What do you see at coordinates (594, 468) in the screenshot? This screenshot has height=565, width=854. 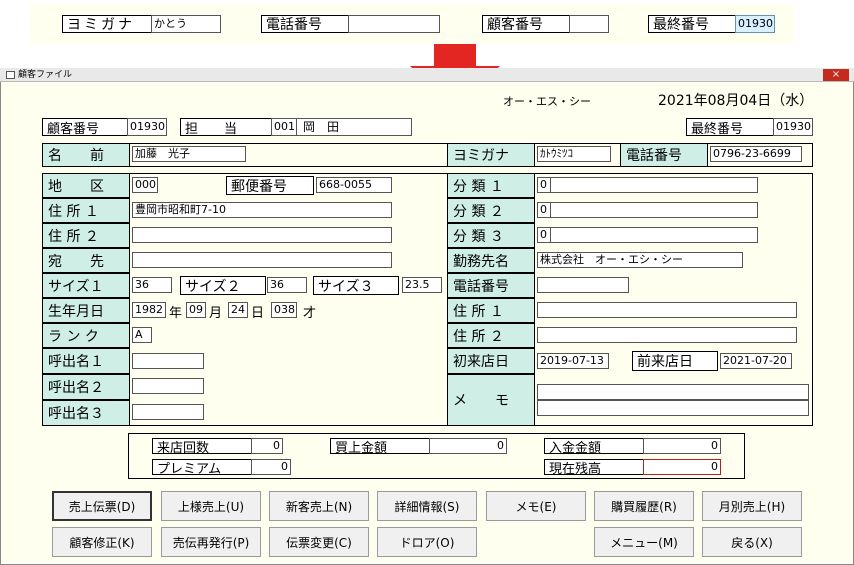 I see `balance-label: 現在残高` at bounding box center [594, 468].